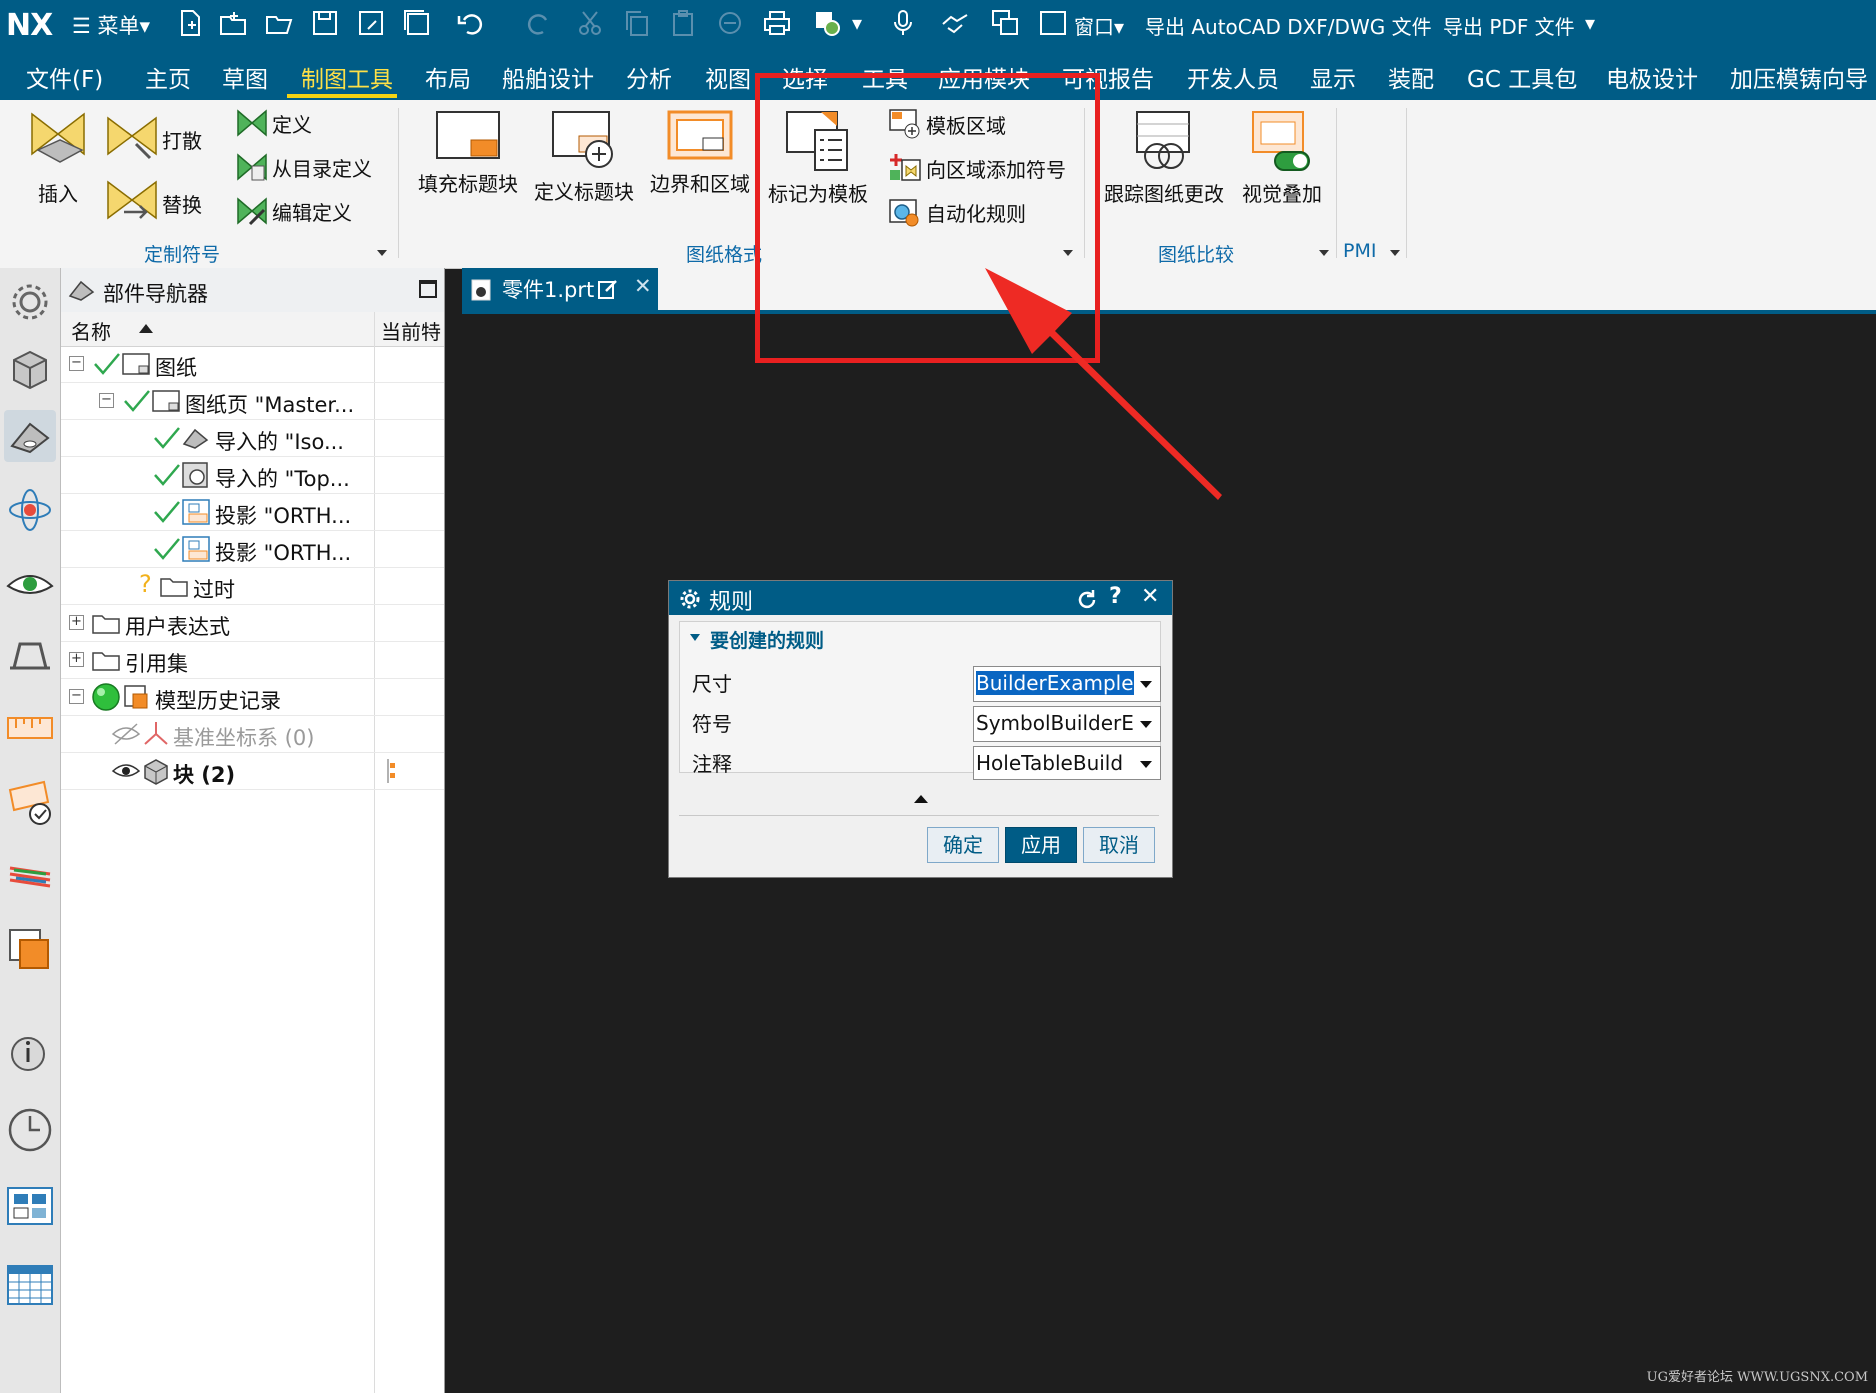 This screenshot has width=1876, height=1393. Describe the element at coordinates (252, 771) in the screenshot. I see `tree-row-block: 块 (2)` at that location.